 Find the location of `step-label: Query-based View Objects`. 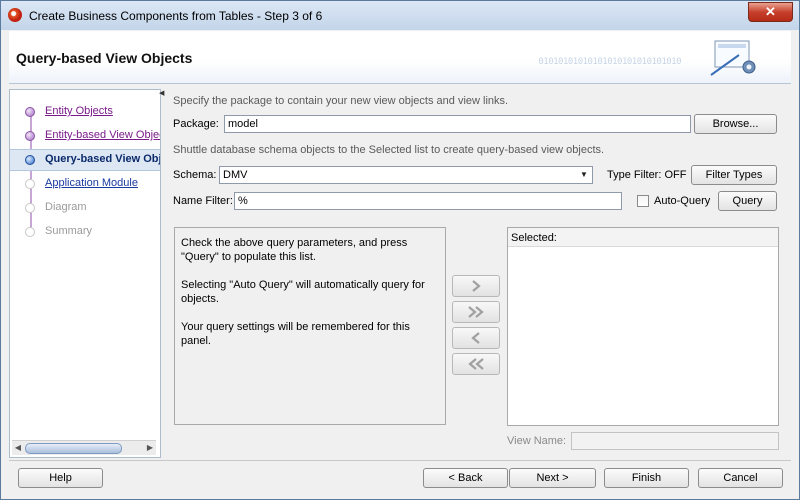

step-label: Query-based View Objects is located at coordinates (102, 159).